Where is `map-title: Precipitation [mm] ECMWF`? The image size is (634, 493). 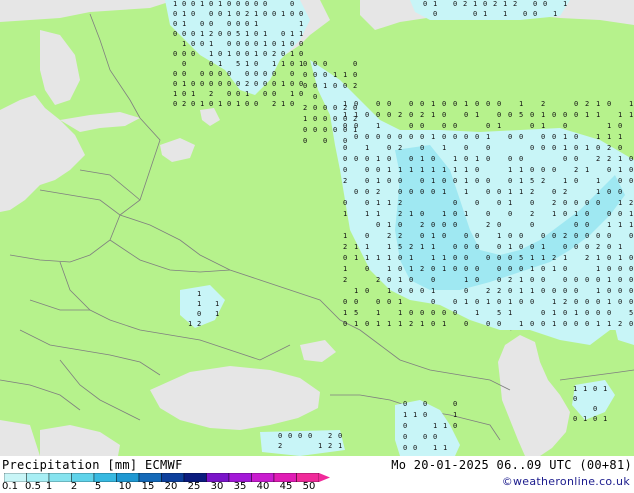 map-title: Precipitation [mm] ECMWF is located at coordinates (92, 465).